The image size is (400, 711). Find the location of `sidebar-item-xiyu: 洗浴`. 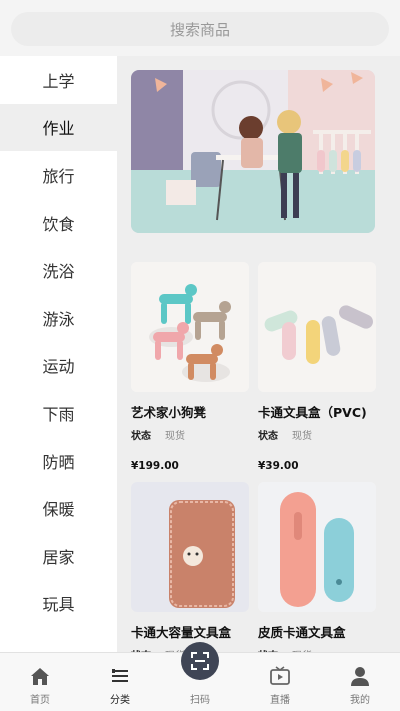

sidebar-item-xiyu: 洗浴 is located at coordinates (58, 270).